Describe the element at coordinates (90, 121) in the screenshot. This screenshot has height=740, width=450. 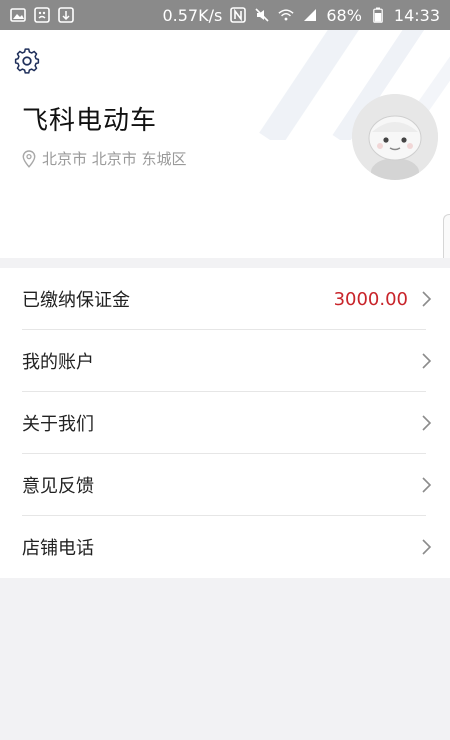
I see `store-name: 飞科电动车` at that location.